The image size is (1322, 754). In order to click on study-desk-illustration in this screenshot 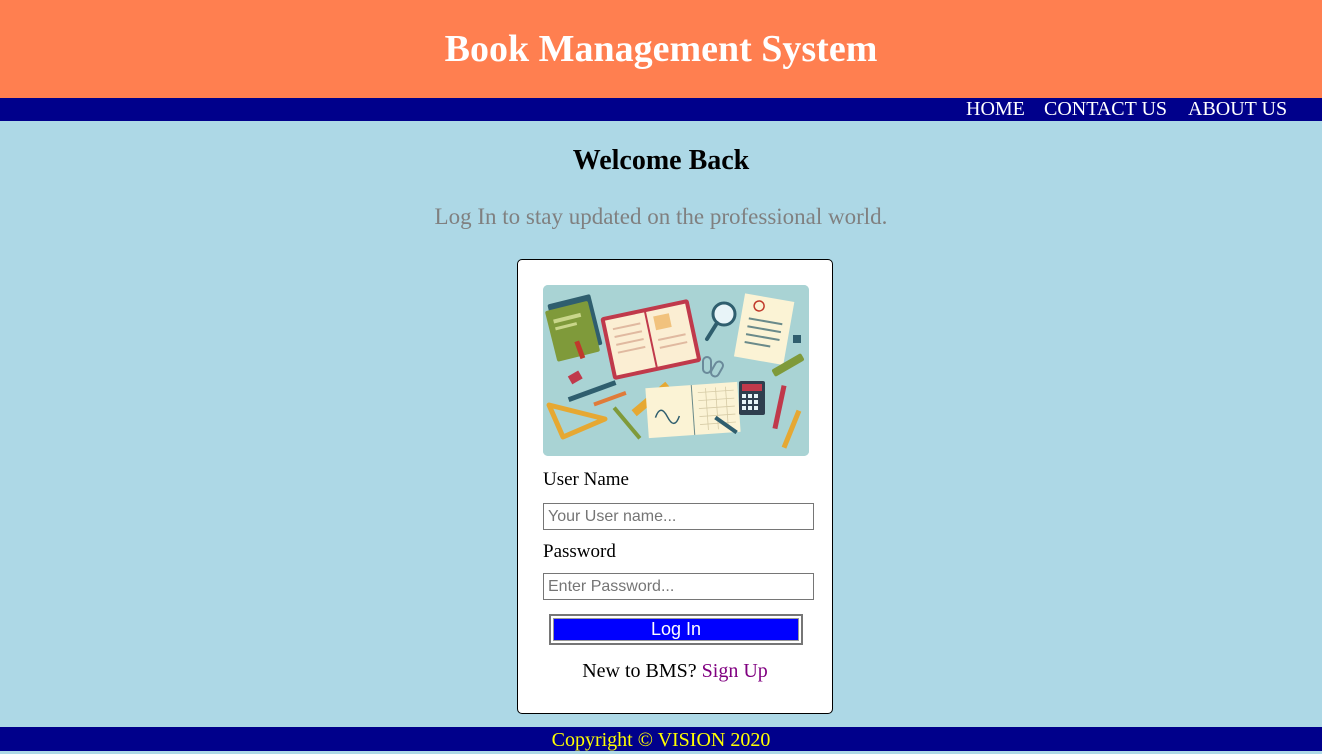, I will do `click(676, 370)`.